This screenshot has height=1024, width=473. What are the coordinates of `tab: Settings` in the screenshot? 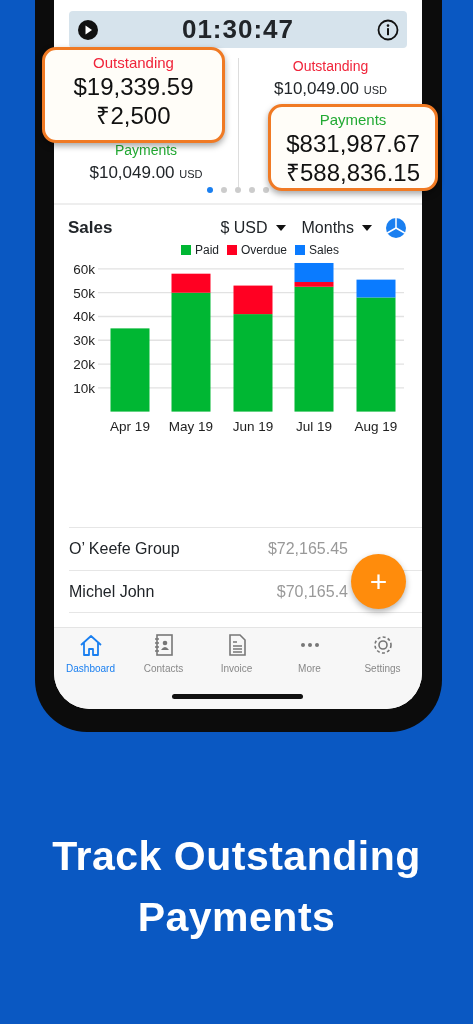 It's located at (382, 668).